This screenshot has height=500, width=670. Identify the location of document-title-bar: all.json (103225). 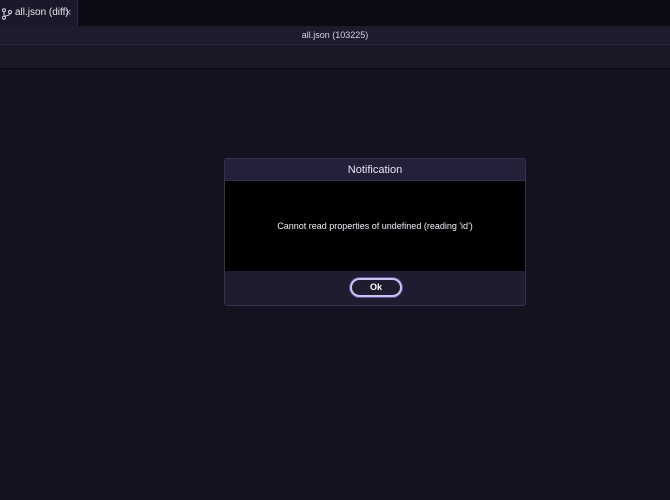
(335, 36).